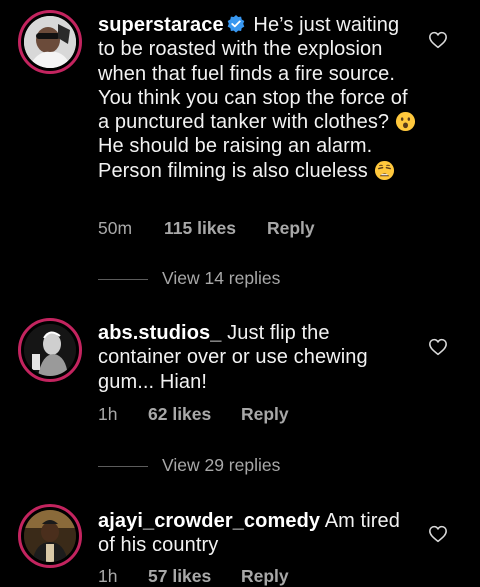 Image resolution: width=480 pixels, height=587 pixels. I want to click on like-heart-icon, so click(438, 534).